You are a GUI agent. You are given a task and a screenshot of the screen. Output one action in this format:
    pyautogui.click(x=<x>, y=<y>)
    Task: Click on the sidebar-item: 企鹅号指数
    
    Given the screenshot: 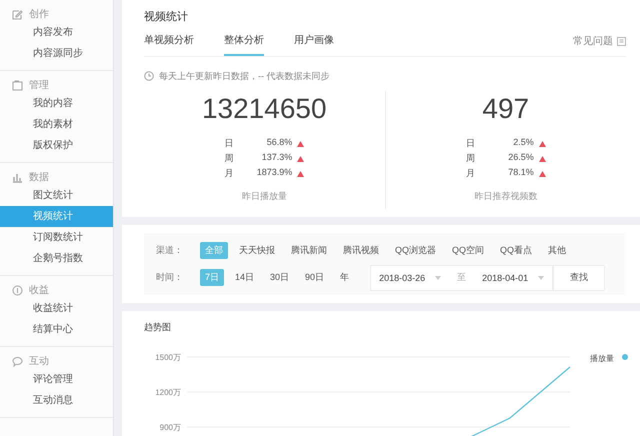 What is the action you would take?
    pyautogui.click(x=56, y=258)
    